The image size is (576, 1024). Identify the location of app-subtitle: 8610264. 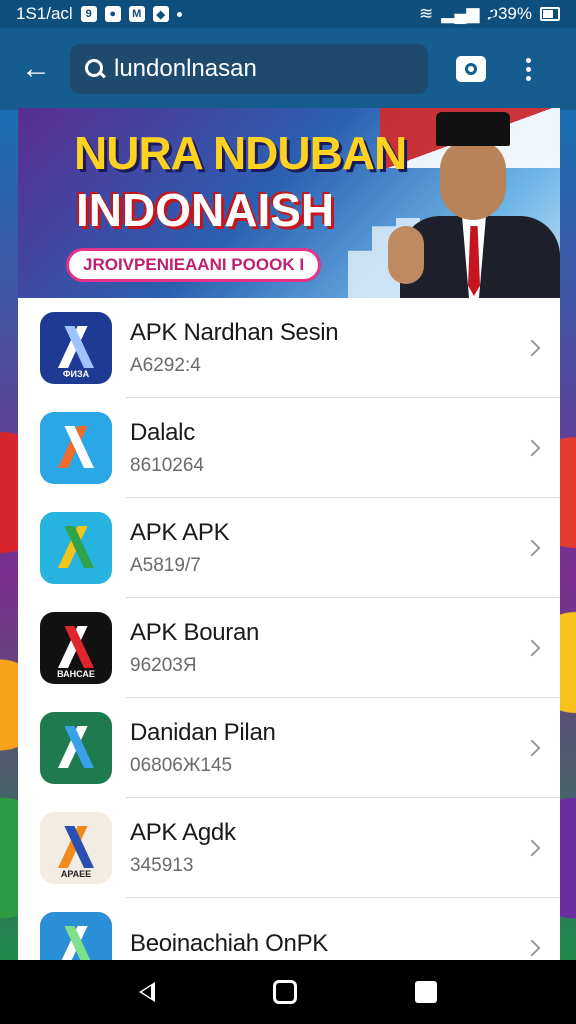
(167, 465).